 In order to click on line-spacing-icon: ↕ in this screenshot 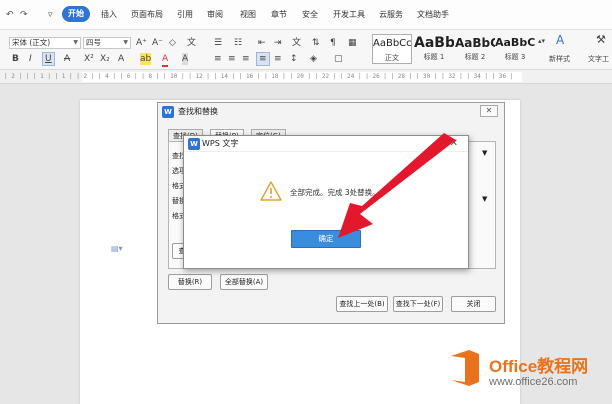, I will do `click(294, 59)`.